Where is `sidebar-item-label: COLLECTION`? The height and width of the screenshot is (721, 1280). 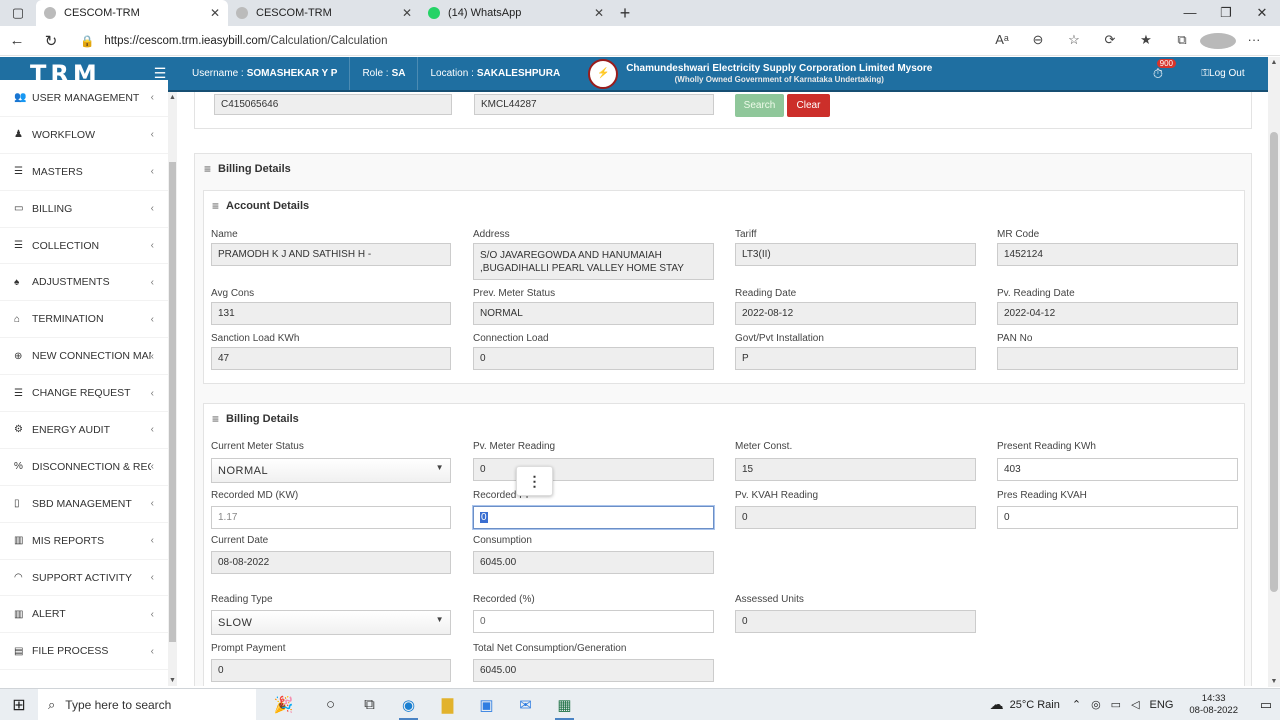 sidebar-item-label: COLLECTION is located at coordinates (66, 245).